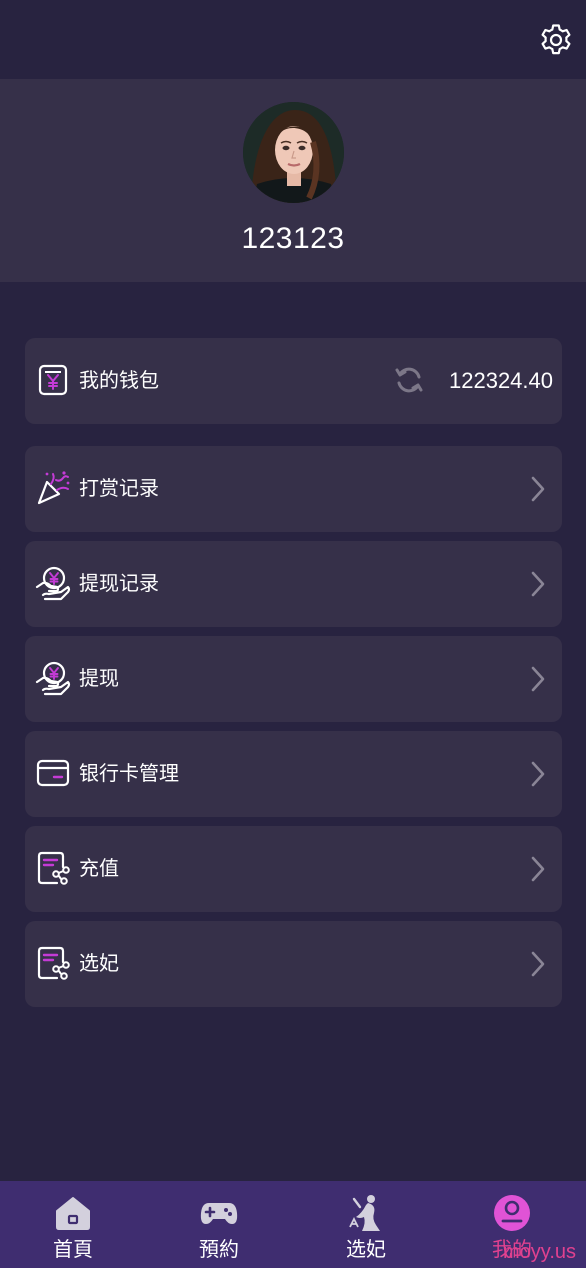 The width and height of the screenshot is (586, 1268). I want to click on gear-icon, so click(556, 39).